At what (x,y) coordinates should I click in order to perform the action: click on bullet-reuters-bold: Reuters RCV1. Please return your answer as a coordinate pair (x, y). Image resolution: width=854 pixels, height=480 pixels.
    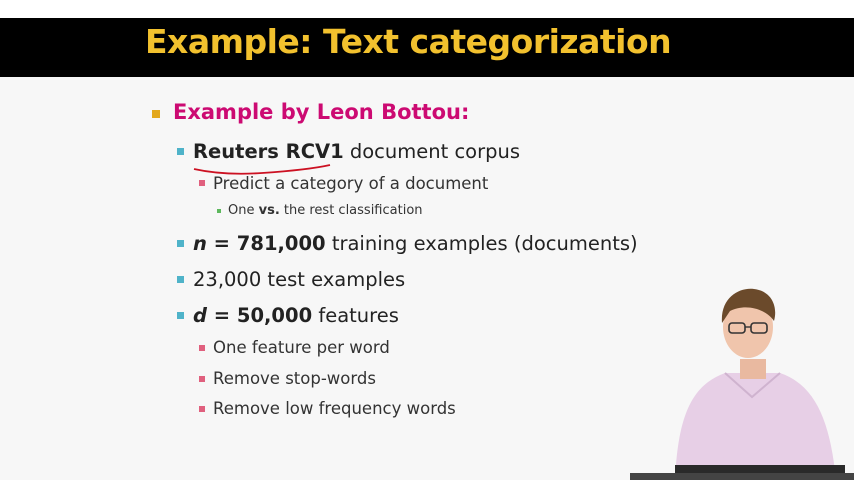
    Looking at the image, I should click on (268, 151).